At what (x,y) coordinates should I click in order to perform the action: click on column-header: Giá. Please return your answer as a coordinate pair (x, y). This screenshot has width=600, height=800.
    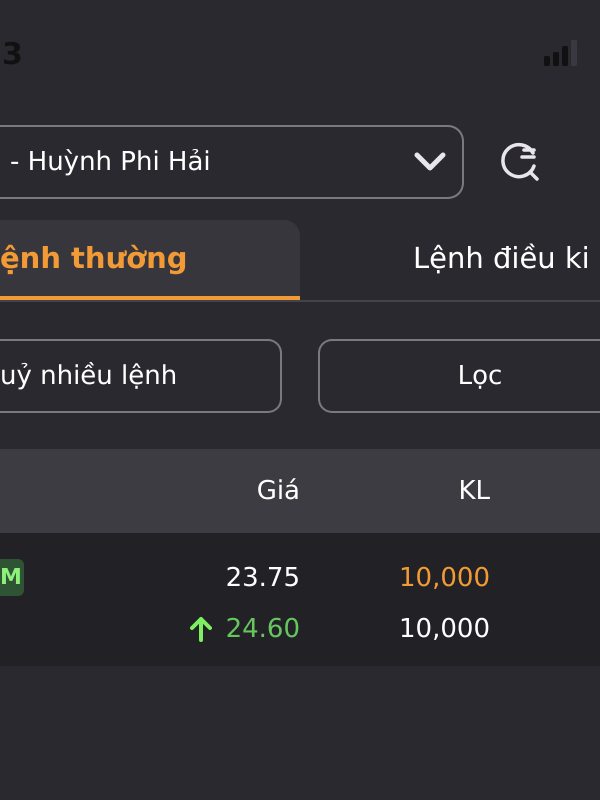
    Looking at the image, I should click on (278, 491).